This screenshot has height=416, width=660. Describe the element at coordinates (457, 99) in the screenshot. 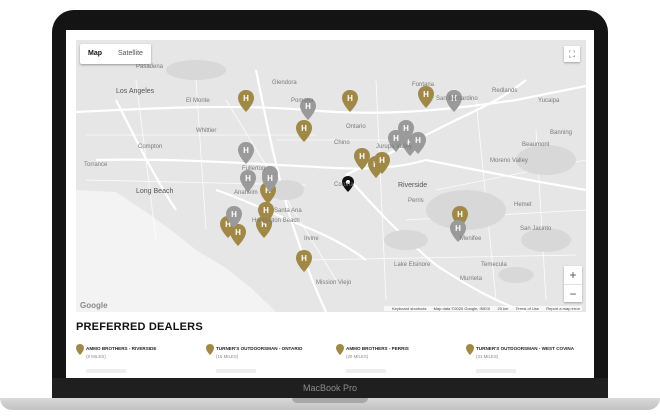

I see `city-label: San Bernardino` at that location.